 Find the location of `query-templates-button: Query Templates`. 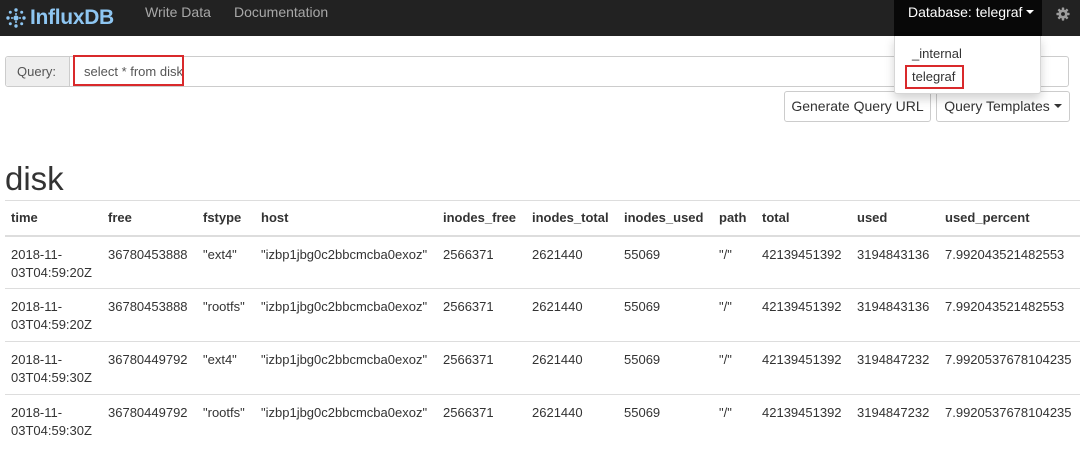

query-templates-button: Query Templates is located at coordinates (1003, 106).